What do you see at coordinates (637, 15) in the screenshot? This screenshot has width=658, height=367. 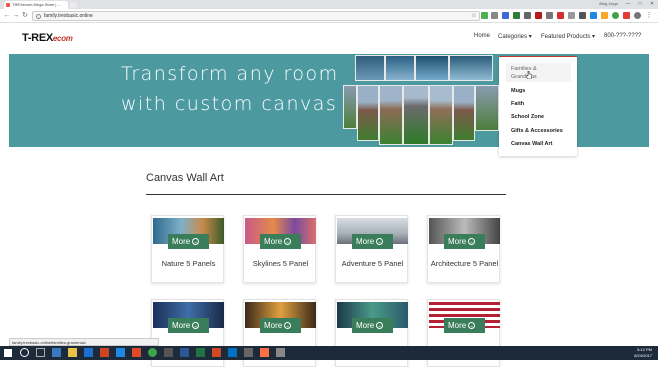 I see `settings-icon` at bounding box center [637, 15].